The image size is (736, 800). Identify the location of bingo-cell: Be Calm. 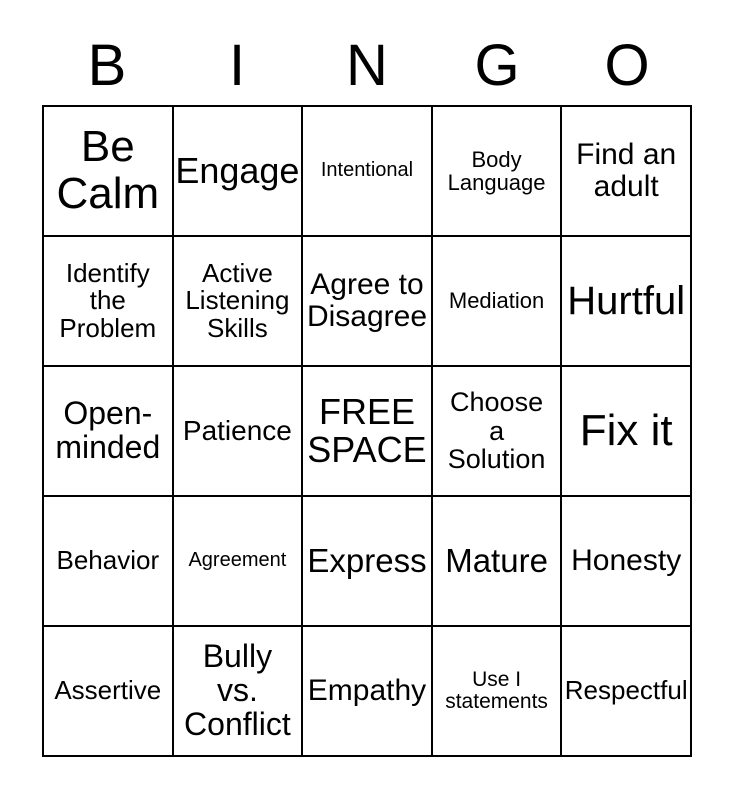
(109, 172).